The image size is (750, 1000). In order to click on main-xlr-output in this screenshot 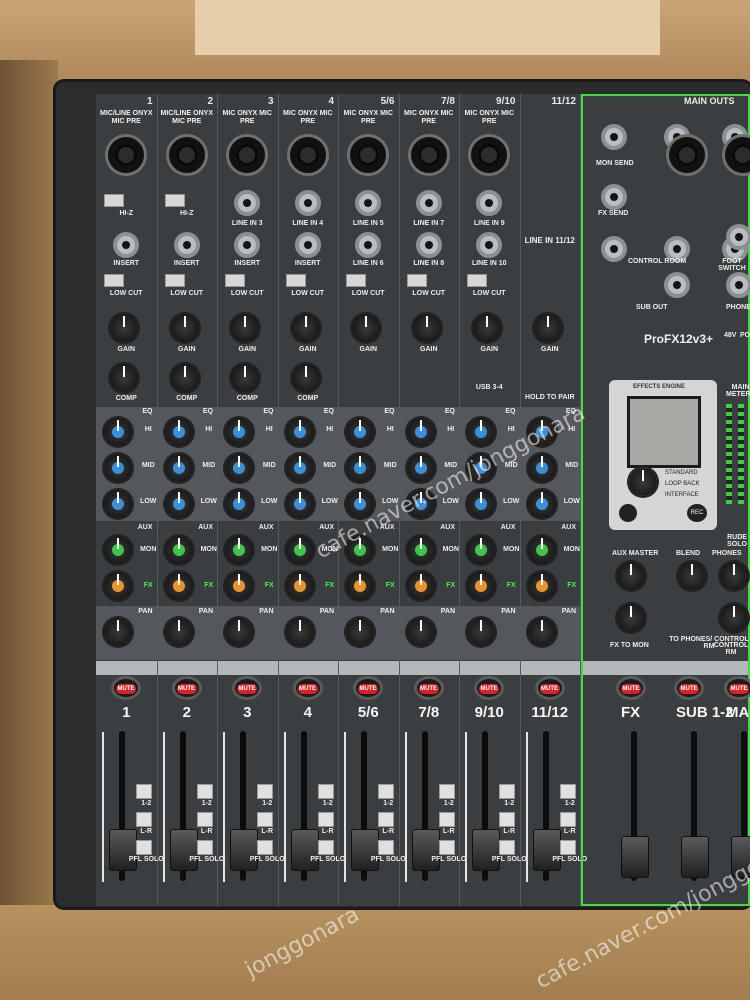, I will do `click(687, 155)`.